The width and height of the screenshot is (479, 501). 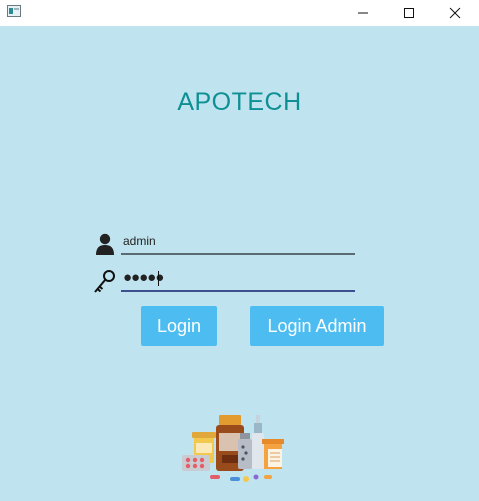 What do you see at coordinates (239, 102) in the screenshot?
I see `app-title: APOTECH` at bounding box center [239, 102].